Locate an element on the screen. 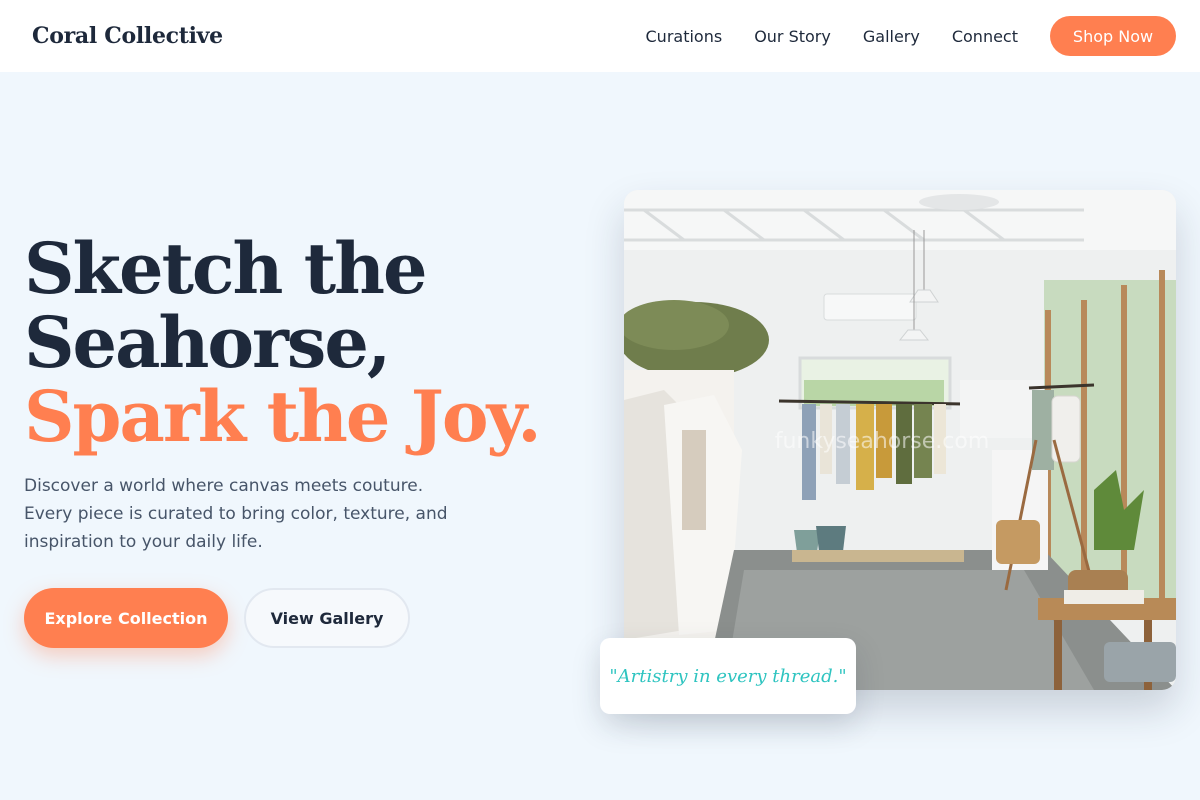 The image size is (1200, 800). hero-title: Sketch the Seahorse, Spark the Joy. is located at coordinates (304, 343).